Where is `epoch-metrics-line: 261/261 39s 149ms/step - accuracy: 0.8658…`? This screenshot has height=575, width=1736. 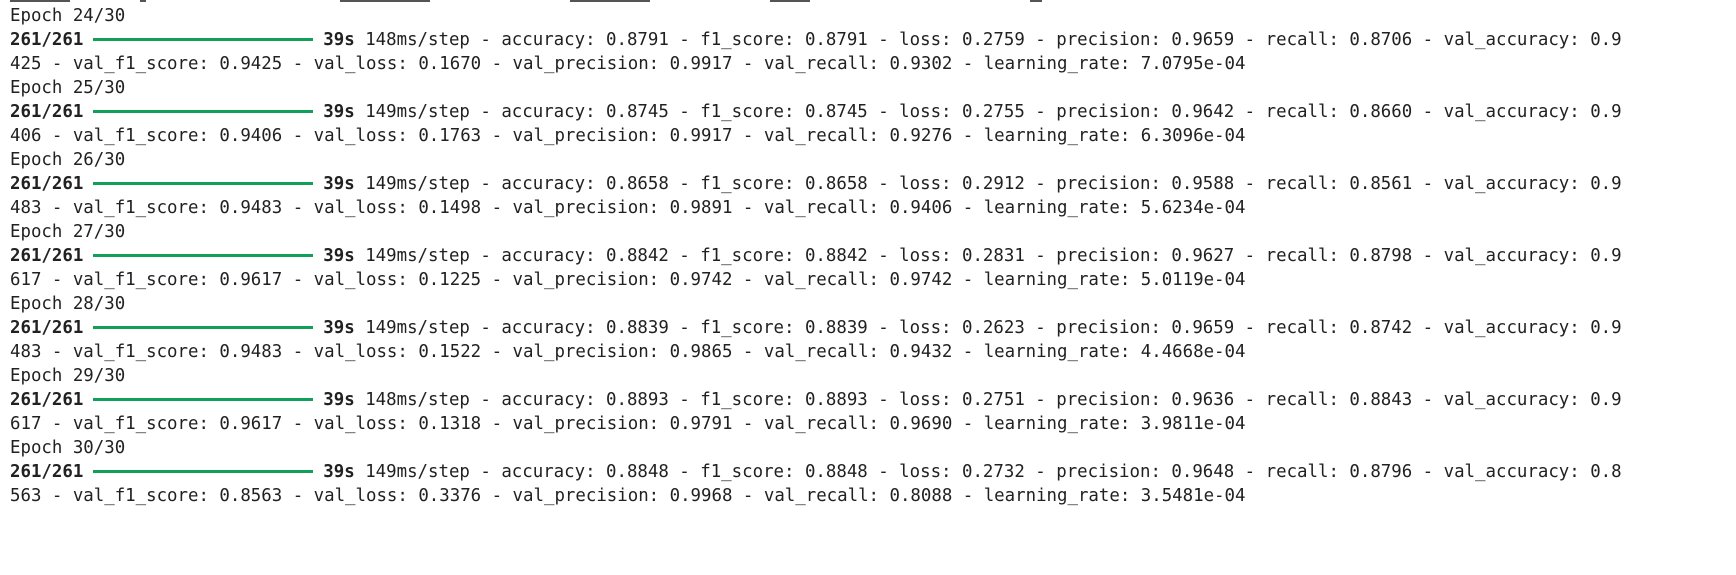 epoch-metrics-line: 261/261 39s 149ms/step - accuracy: 0.8658… is located at coordinates (816, 184).